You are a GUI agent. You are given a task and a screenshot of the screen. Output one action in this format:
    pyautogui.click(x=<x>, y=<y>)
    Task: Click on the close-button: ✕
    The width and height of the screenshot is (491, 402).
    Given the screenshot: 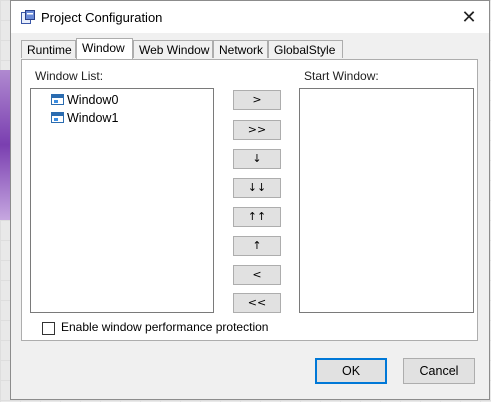 What is the action you would take?
    pyautogui.click(x=469, y=17)
    